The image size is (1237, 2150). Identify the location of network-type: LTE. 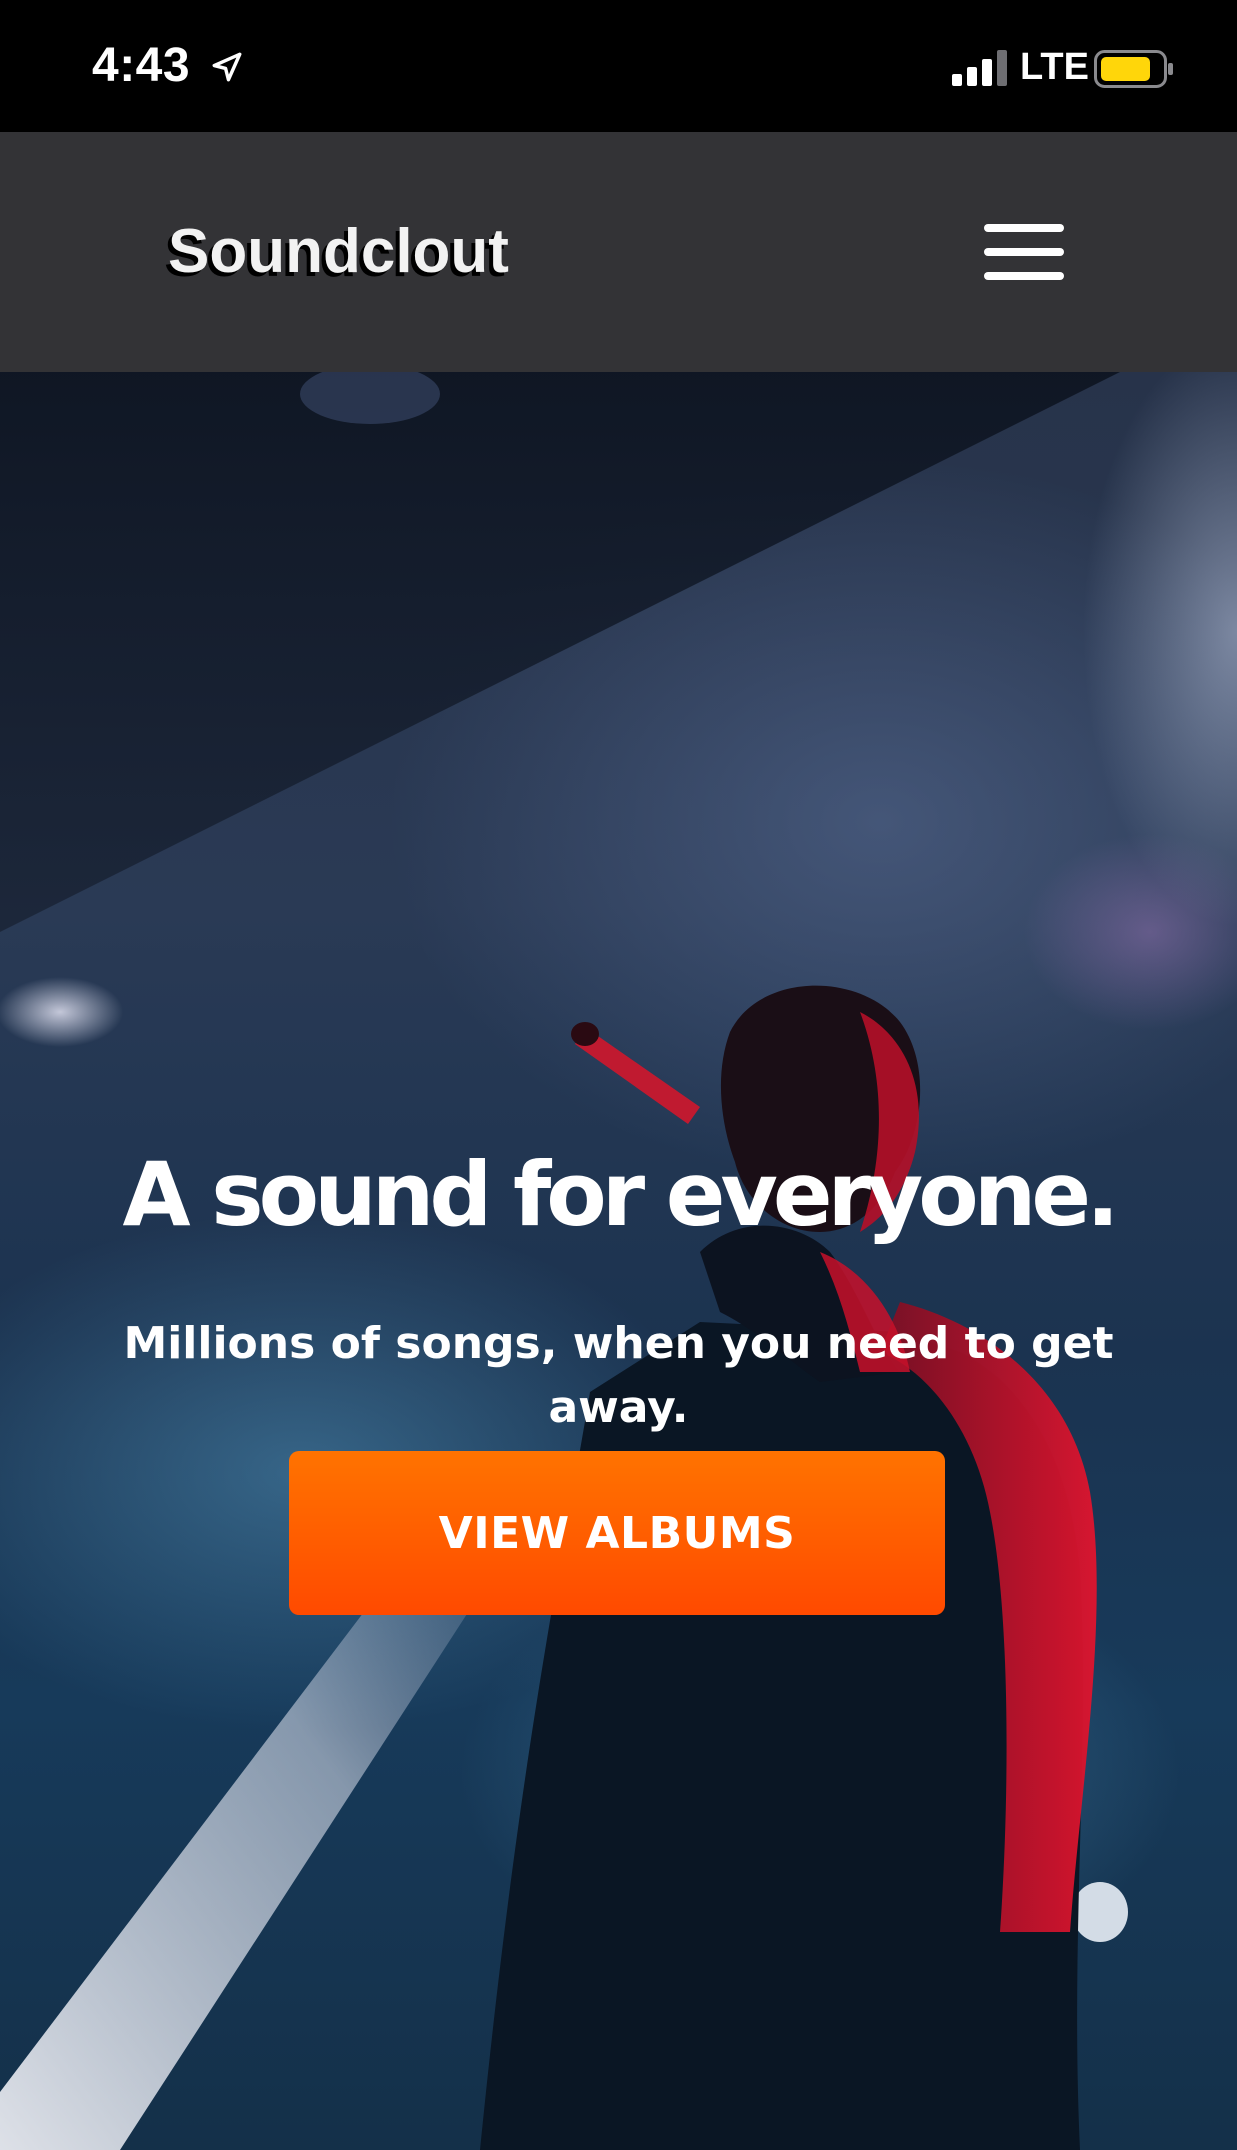
(1054, 67).